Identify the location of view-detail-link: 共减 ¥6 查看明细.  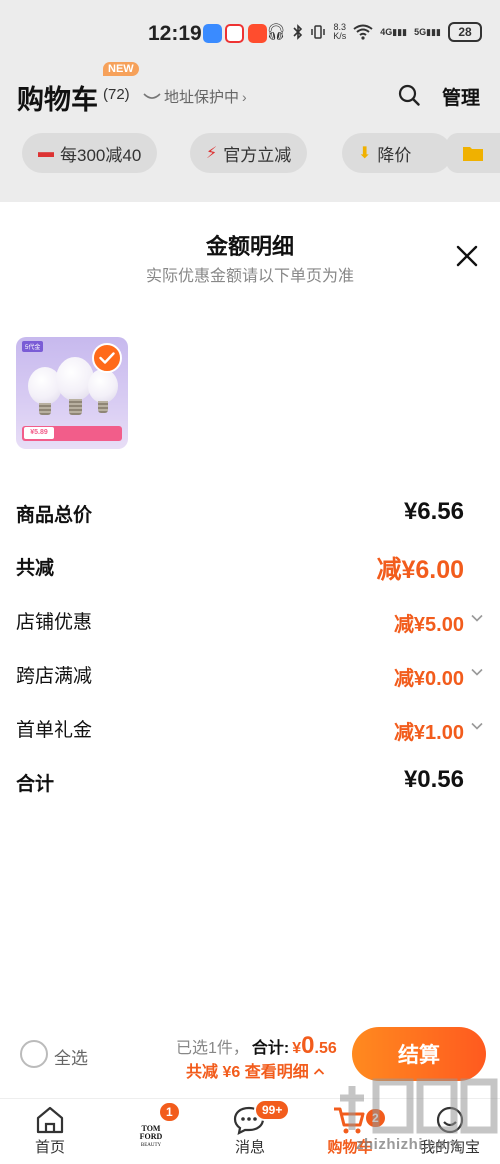
(255, 1070).